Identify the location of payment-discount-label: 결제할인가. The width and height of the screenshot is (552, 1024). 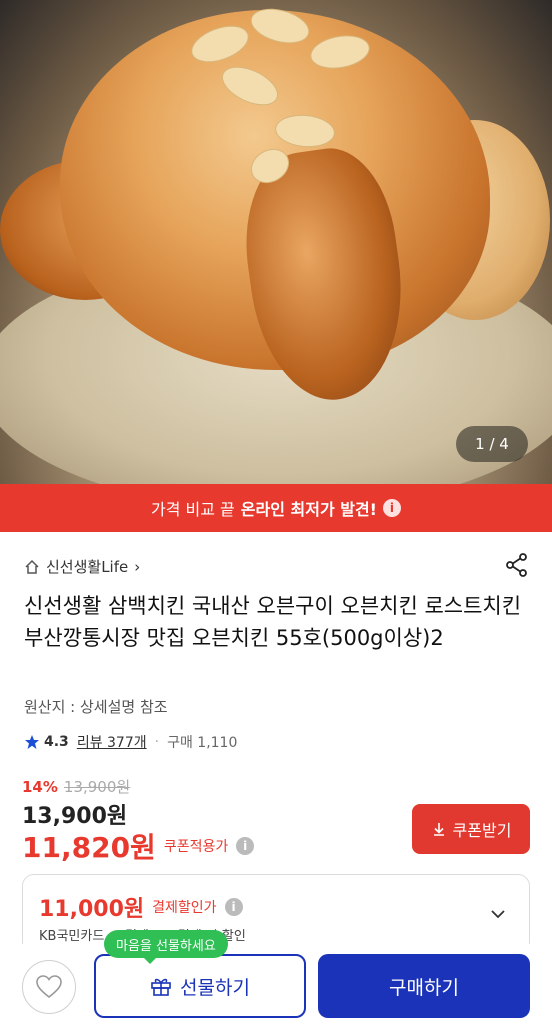
(184, 908).